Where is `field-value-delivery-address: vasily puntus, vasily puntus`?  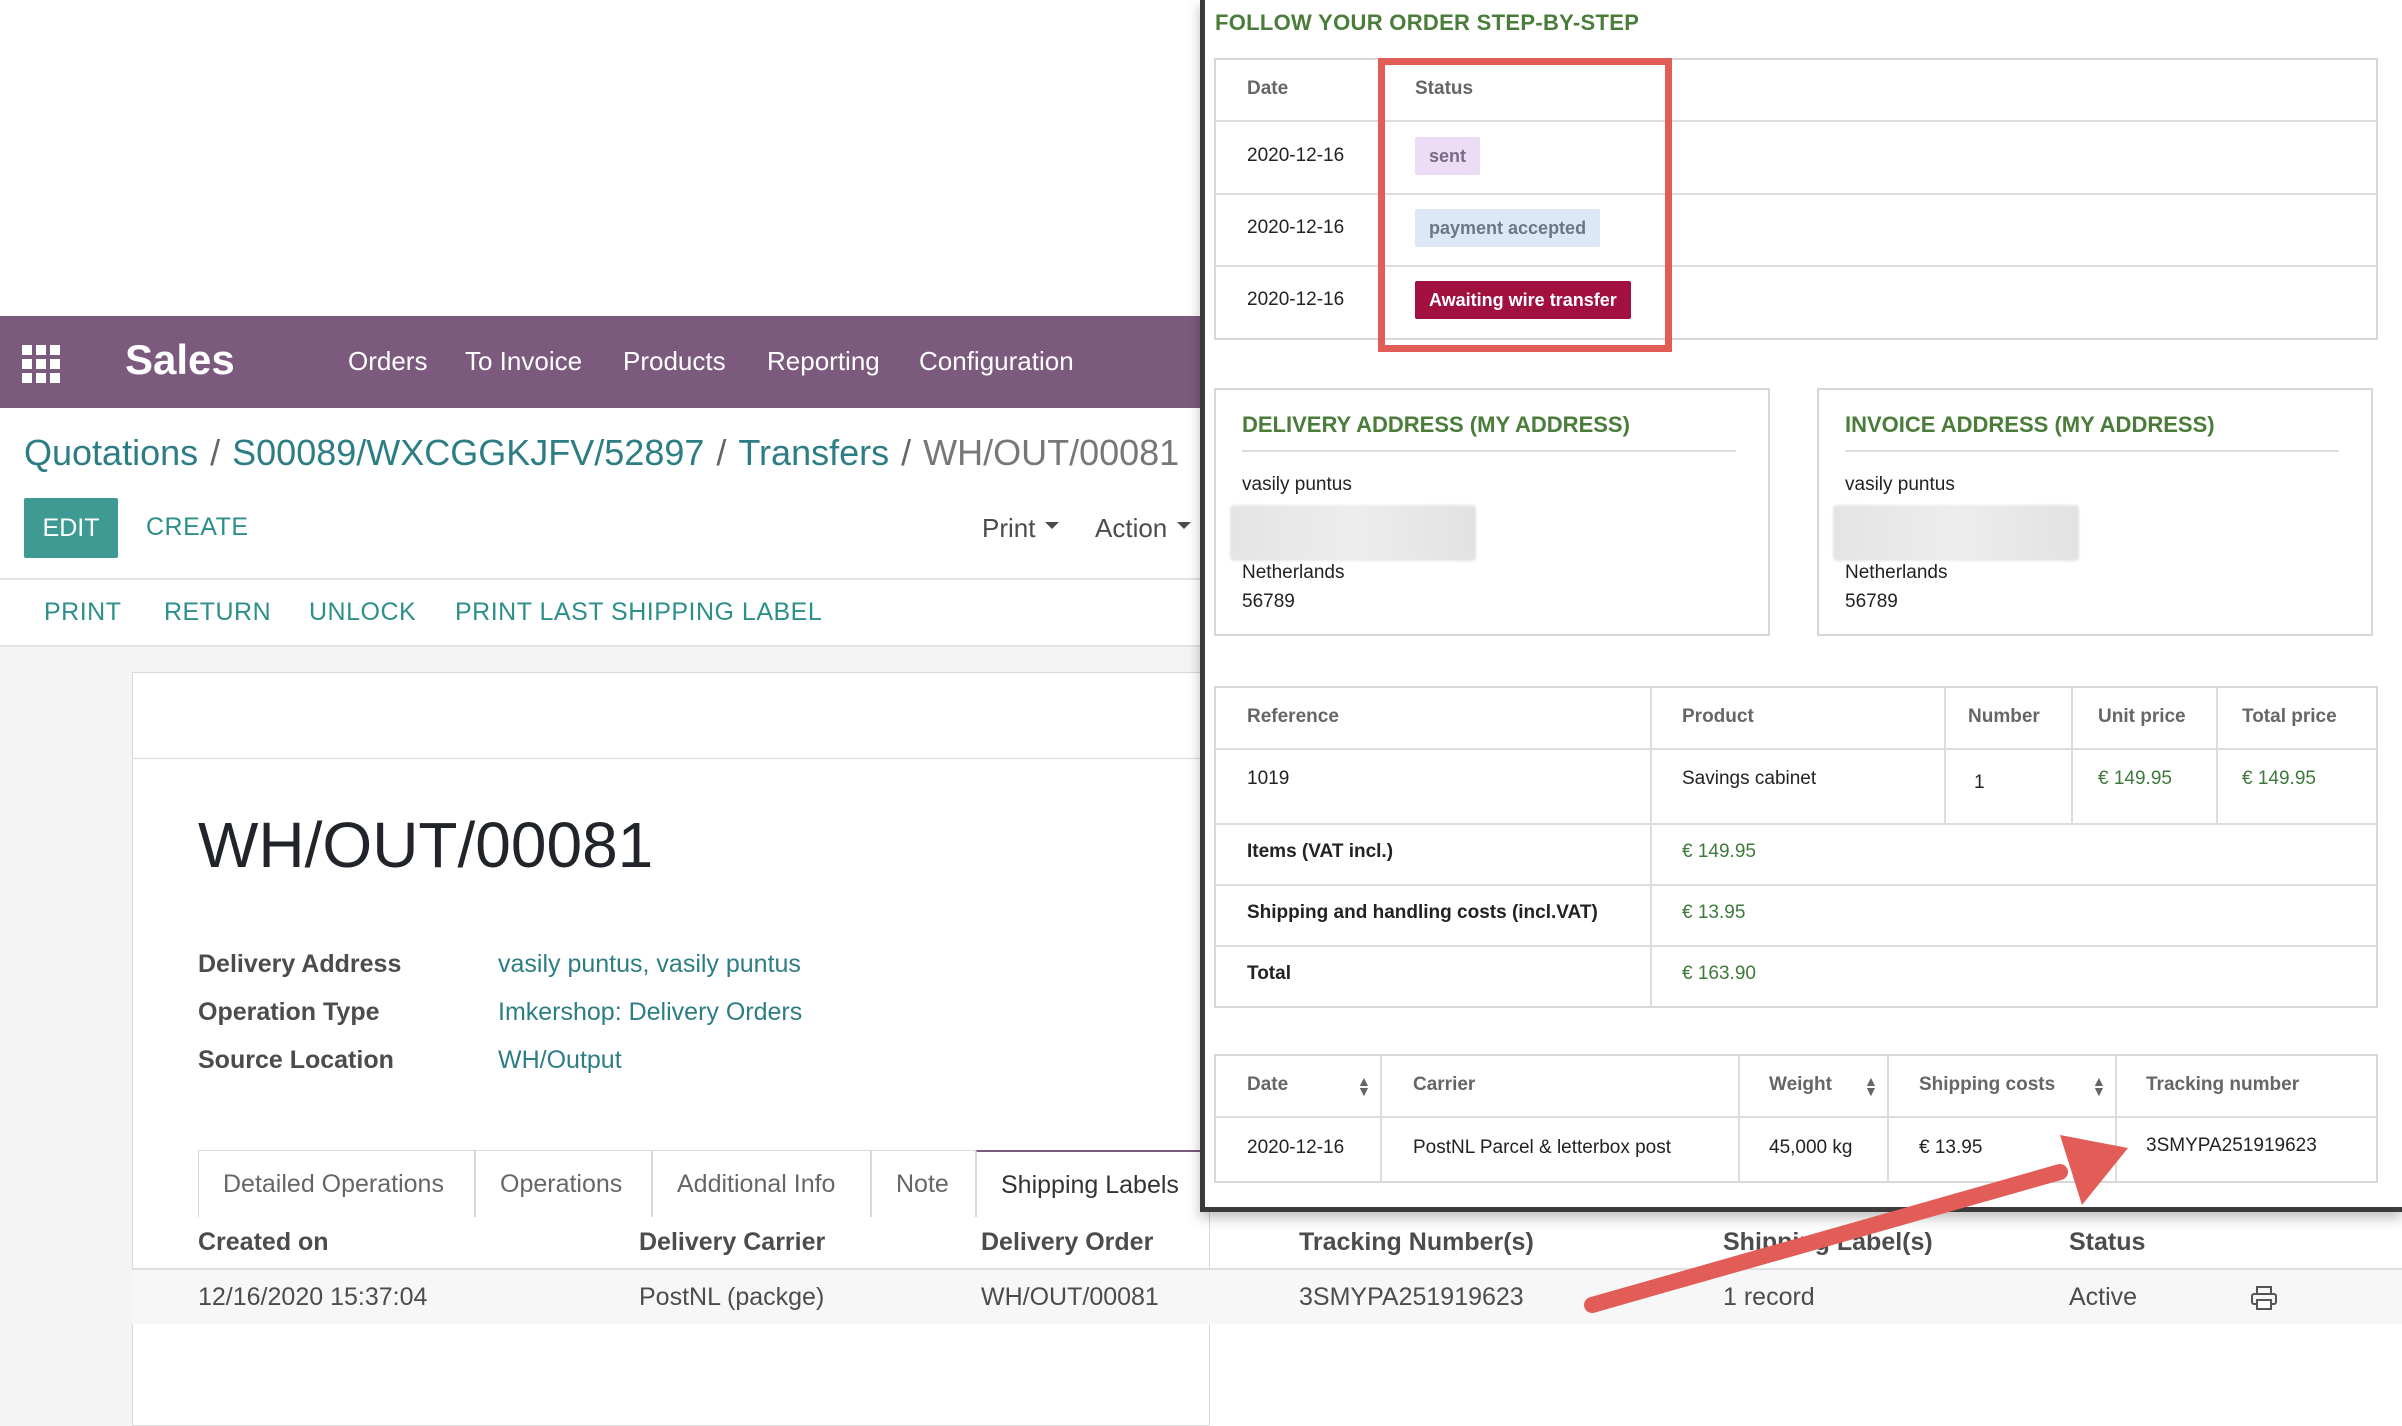 field-value-delivery-address: vasily puntus, vasily puntus is located at coordinates (649, 964).